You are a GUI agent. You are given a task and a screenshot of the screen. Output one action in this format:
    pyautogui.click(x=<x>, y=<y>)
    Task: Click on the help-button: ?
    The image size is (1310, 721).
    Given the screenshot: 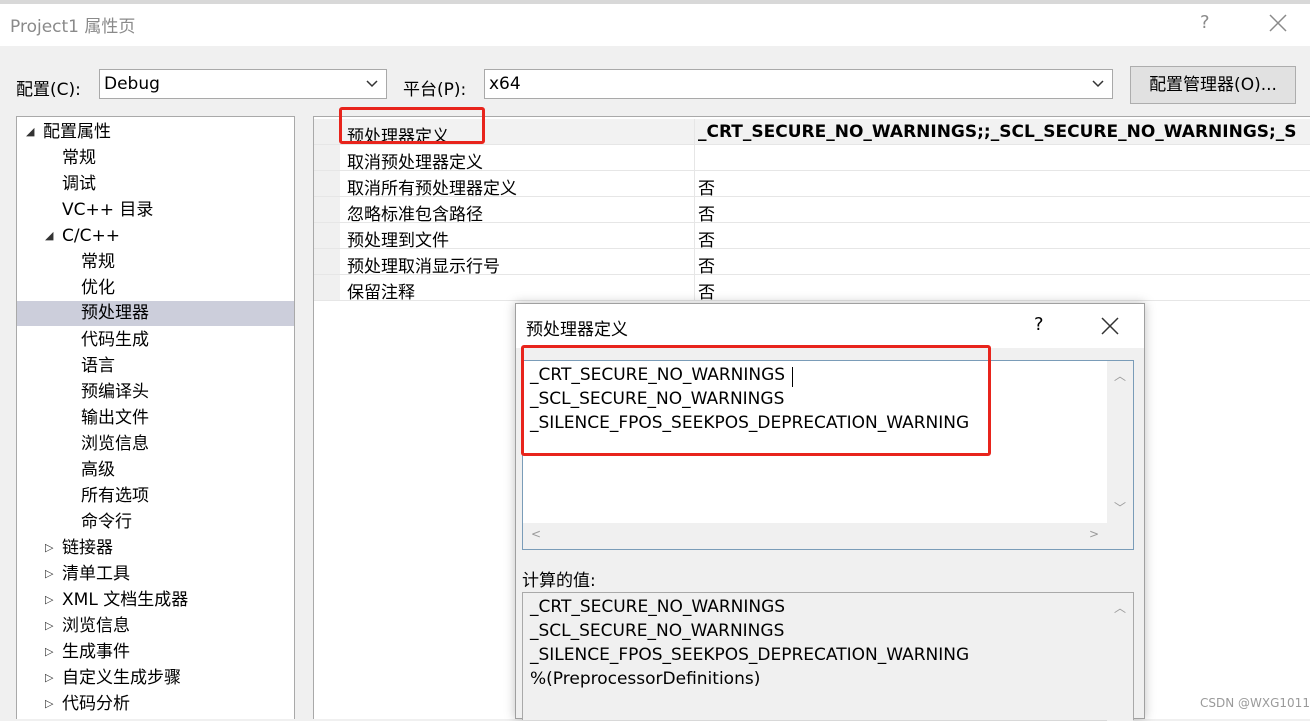 What is the action you would take?
    pyautogui.click(x=1205, y=22)
    